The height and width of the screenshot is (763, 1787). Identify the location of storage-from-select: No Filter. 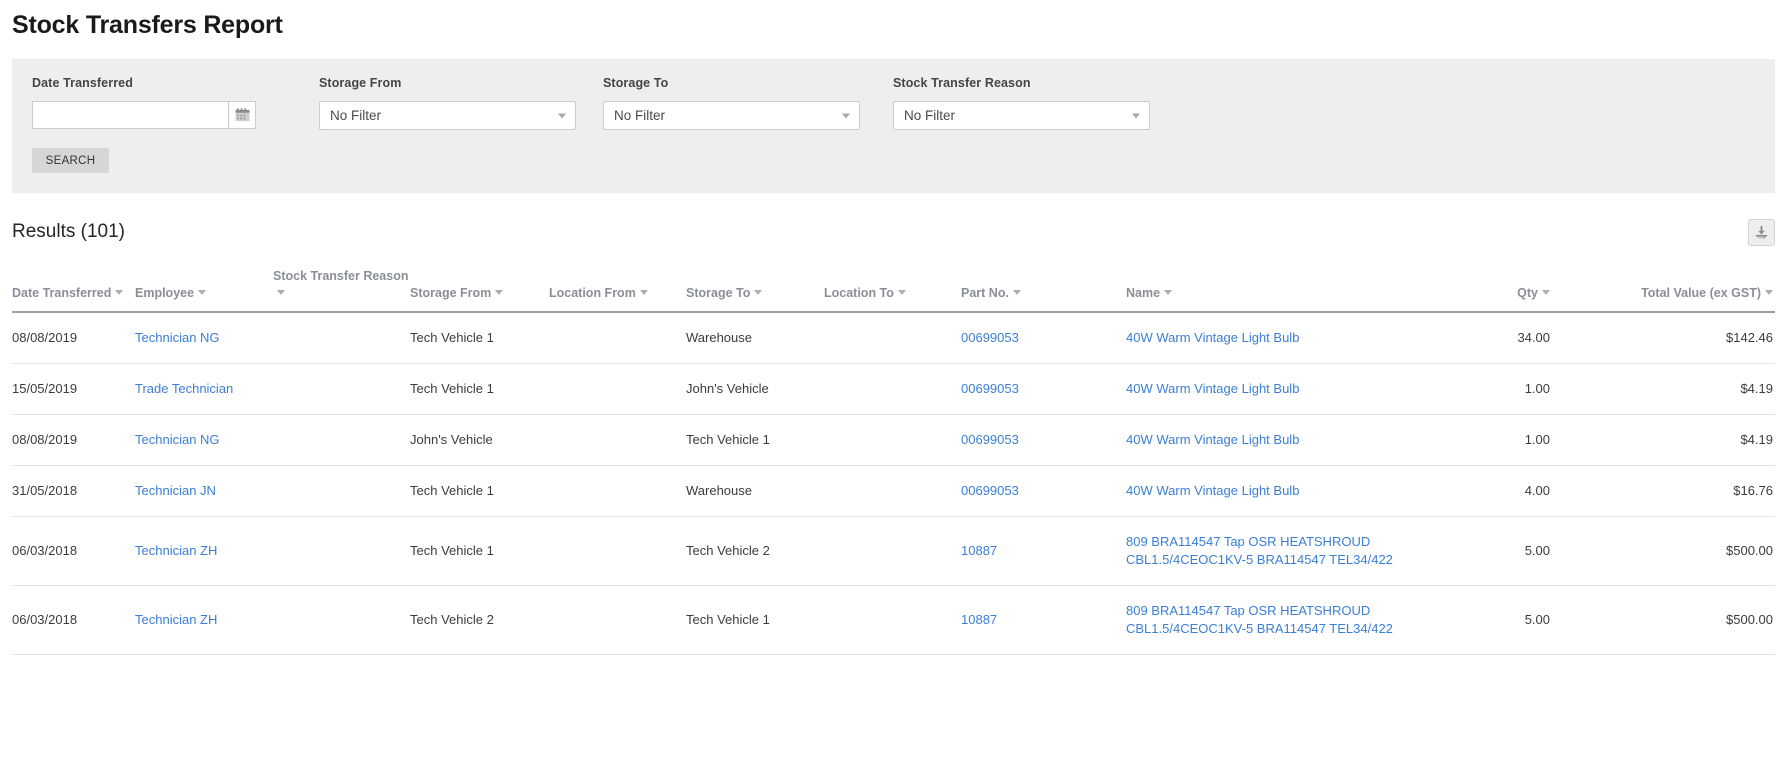
(447, 115).